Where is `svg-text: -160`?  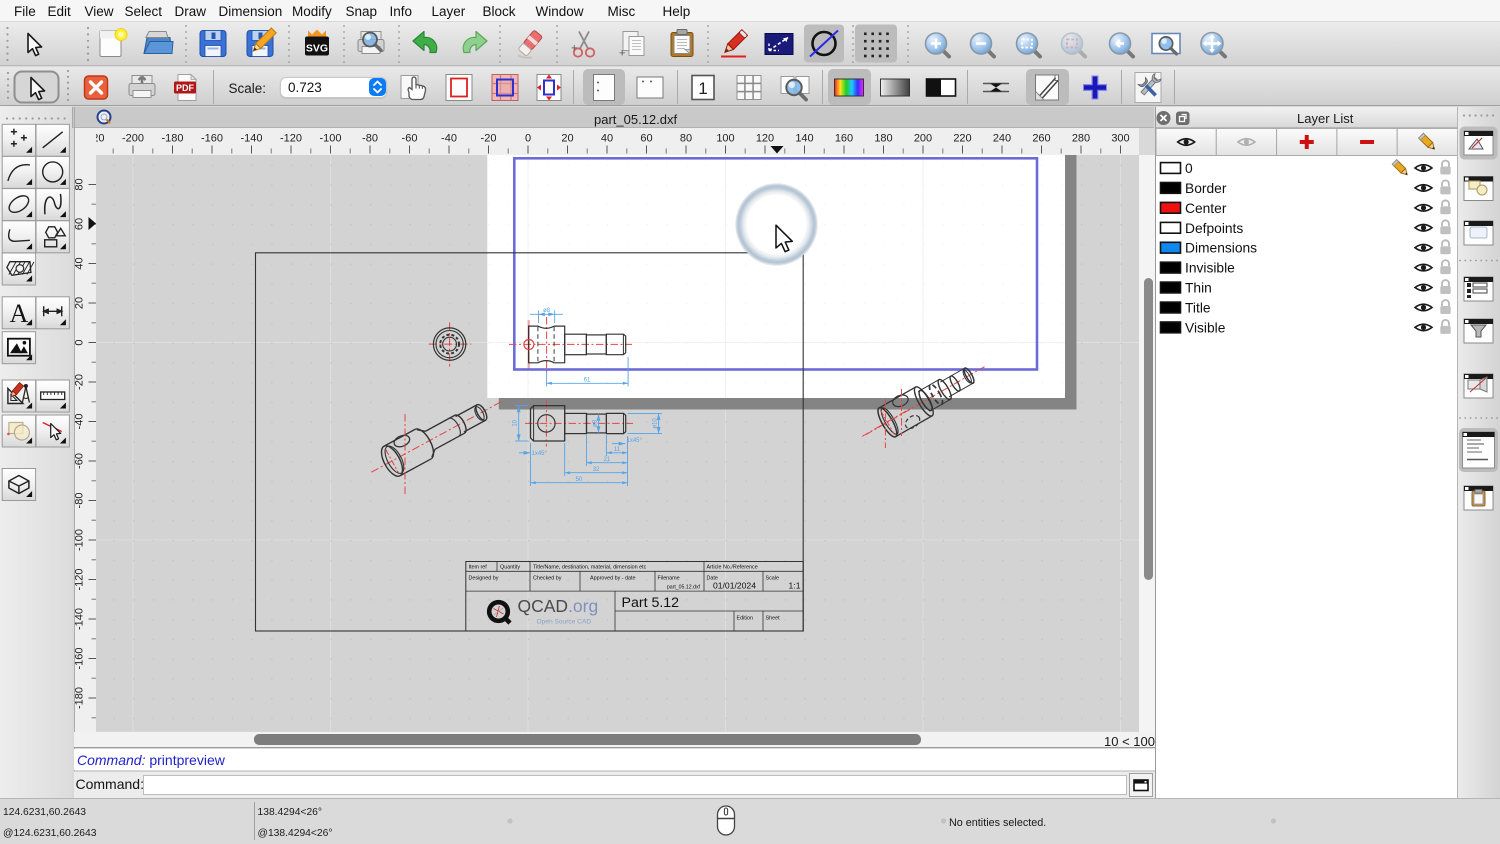
svg-text: -160 is located at coordinates (80, 658).